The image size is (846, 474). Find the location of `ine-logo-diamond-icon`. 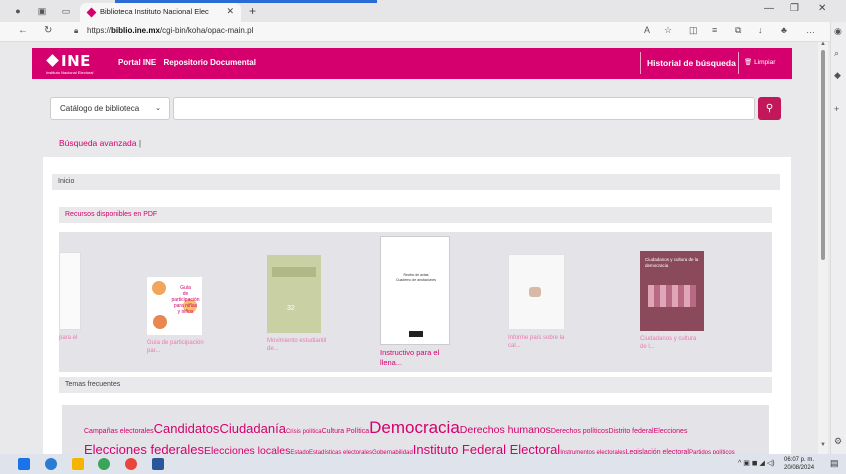

ine-logo-diamond-icon is located at coordinates (52, 60).